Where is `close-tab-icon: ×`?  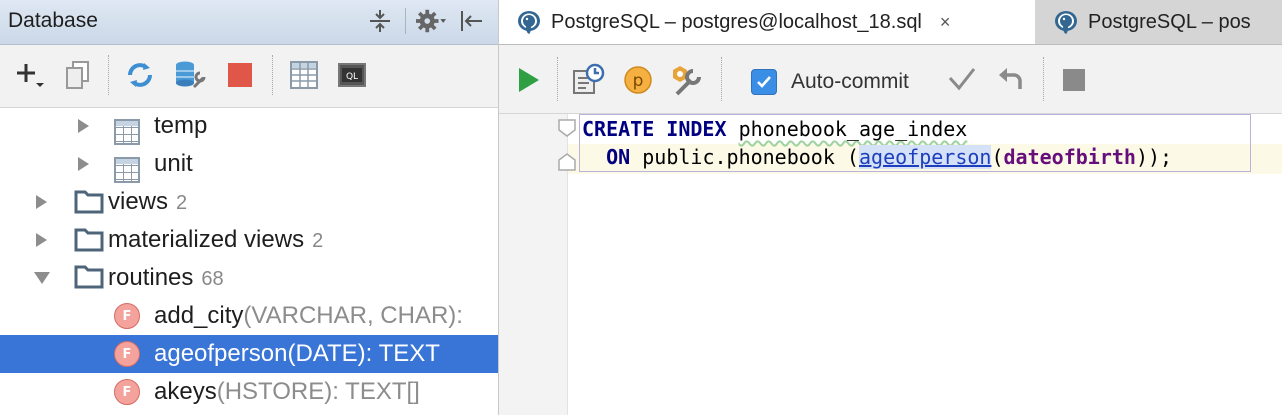 close-tab-icon: × is located at coordinates (945, 22).